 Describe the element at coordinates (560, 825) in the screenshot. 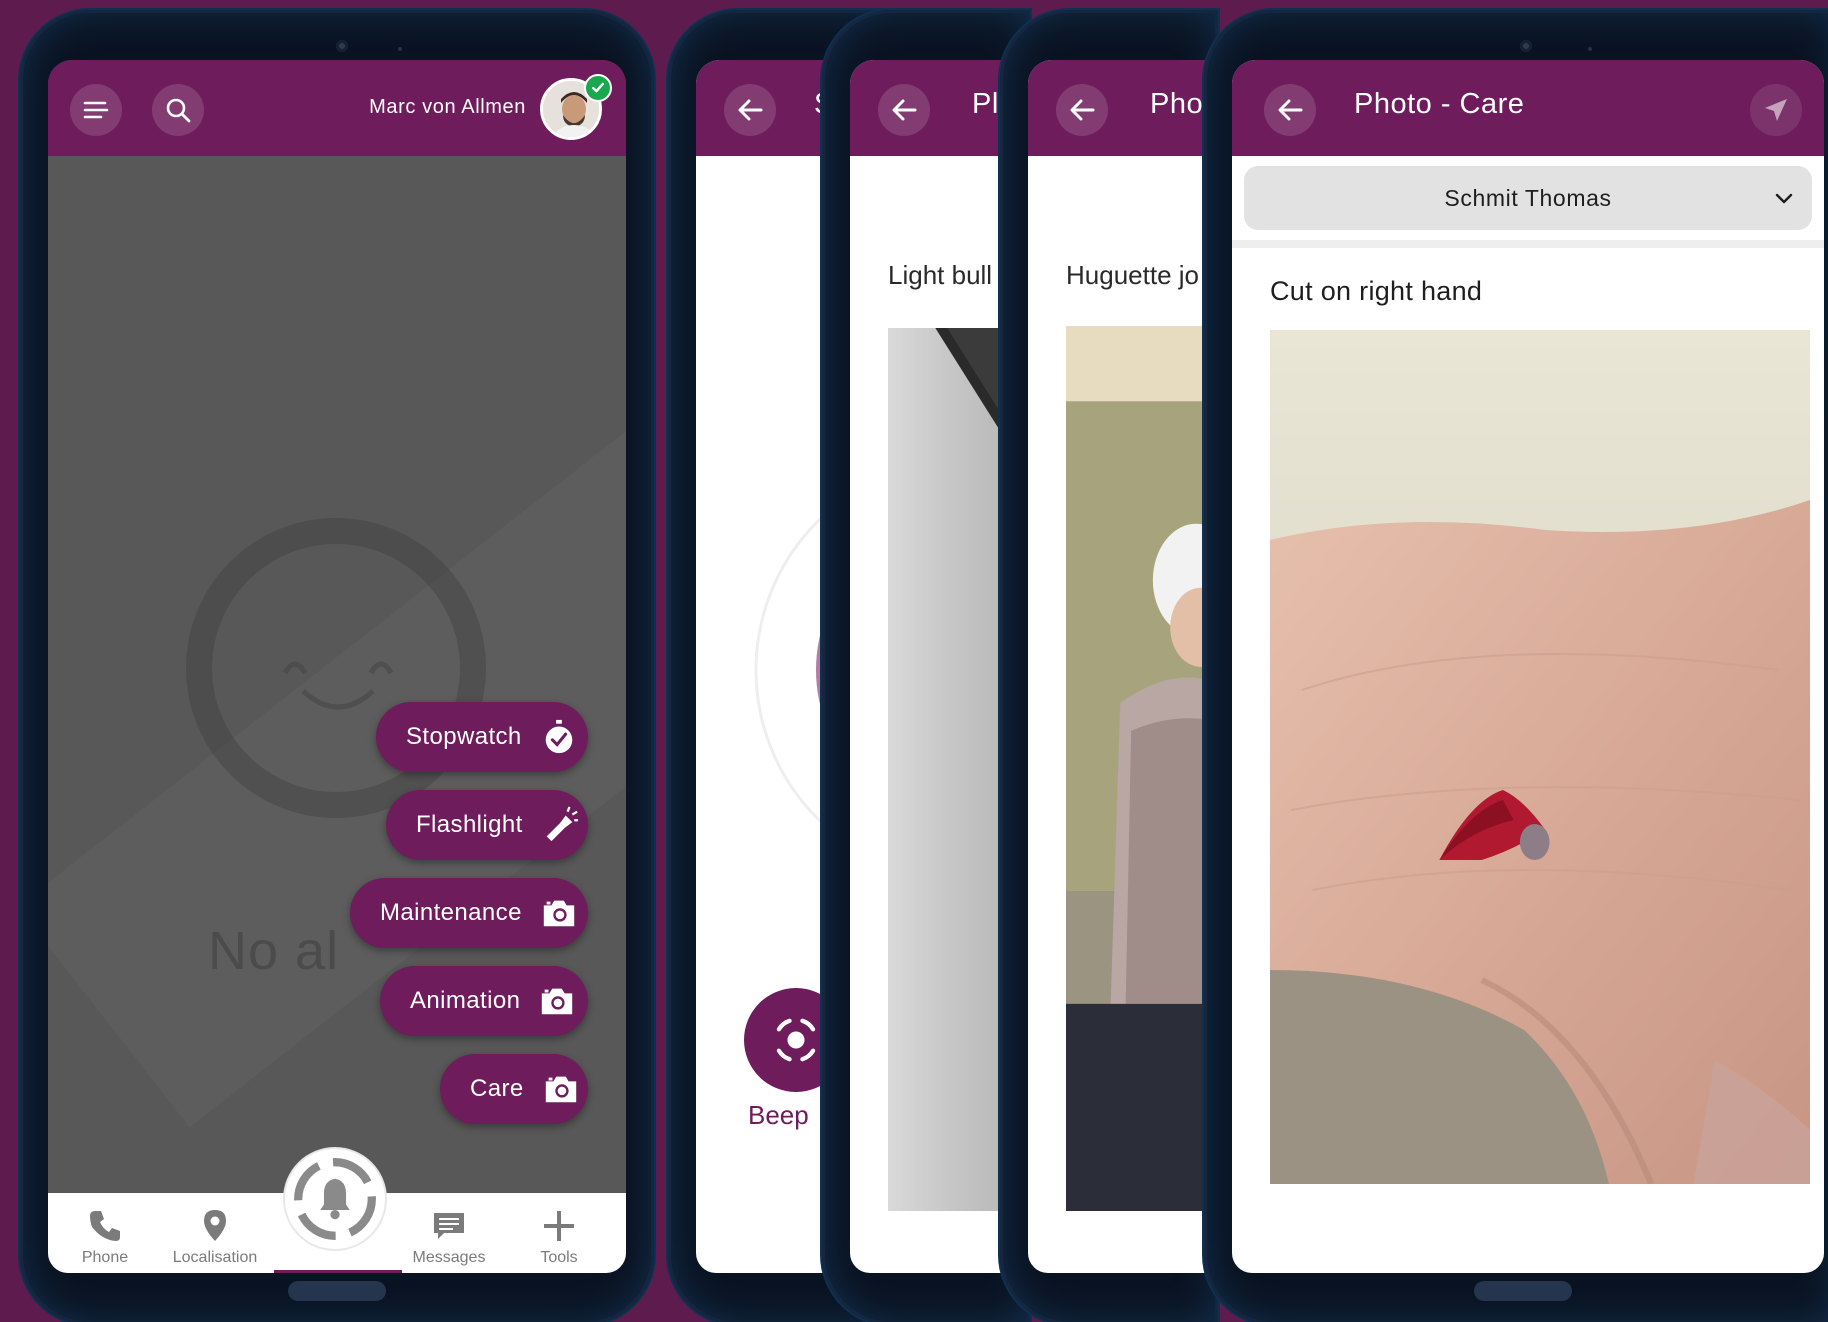

I see `flashlight-icon` at that location.